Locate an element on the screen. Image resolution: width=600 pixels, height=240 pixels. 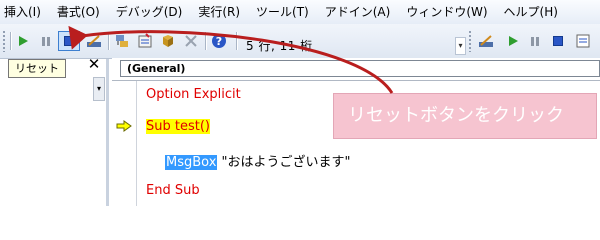
execution-pointer-arrow-icon is located at coordinates (124, 126).